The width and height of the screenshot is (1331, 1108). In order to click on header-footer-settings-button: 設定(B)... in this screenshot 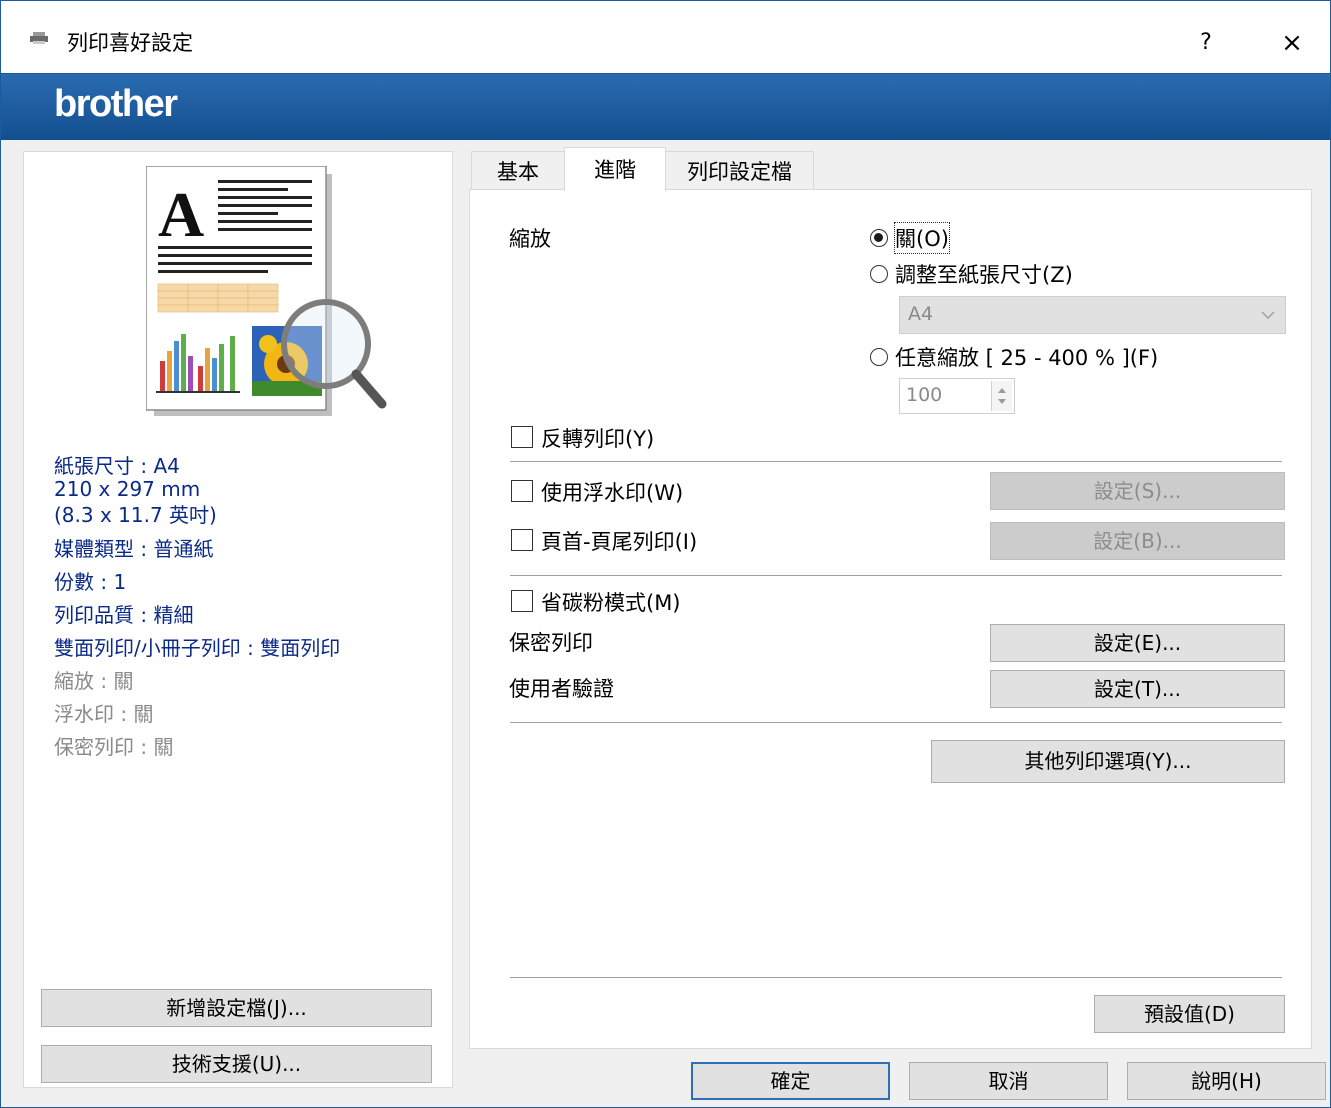, I will do `click(1137, 541)`.